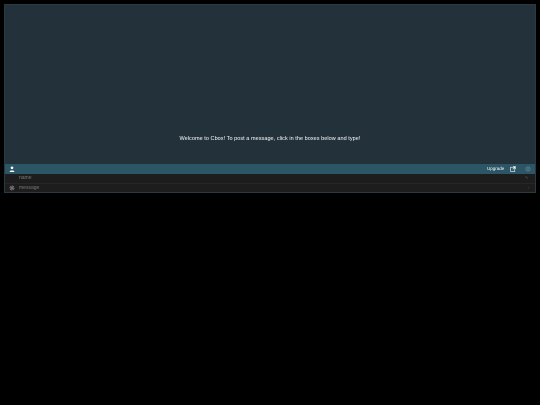 The height and width of the screenshot is (405, 540). Describe the element at coordinates (267, 188) in the screenshot. I see `message-field` at that location.